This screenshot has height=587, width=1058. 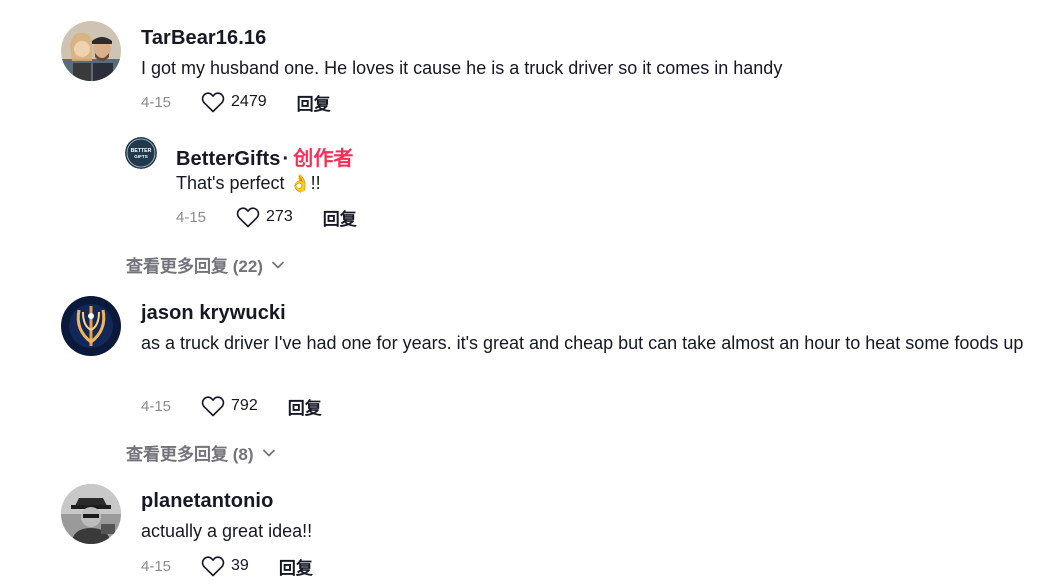 I want to click on view-more-replies: 查看更多回复 (22), so click(x=205, y=264).